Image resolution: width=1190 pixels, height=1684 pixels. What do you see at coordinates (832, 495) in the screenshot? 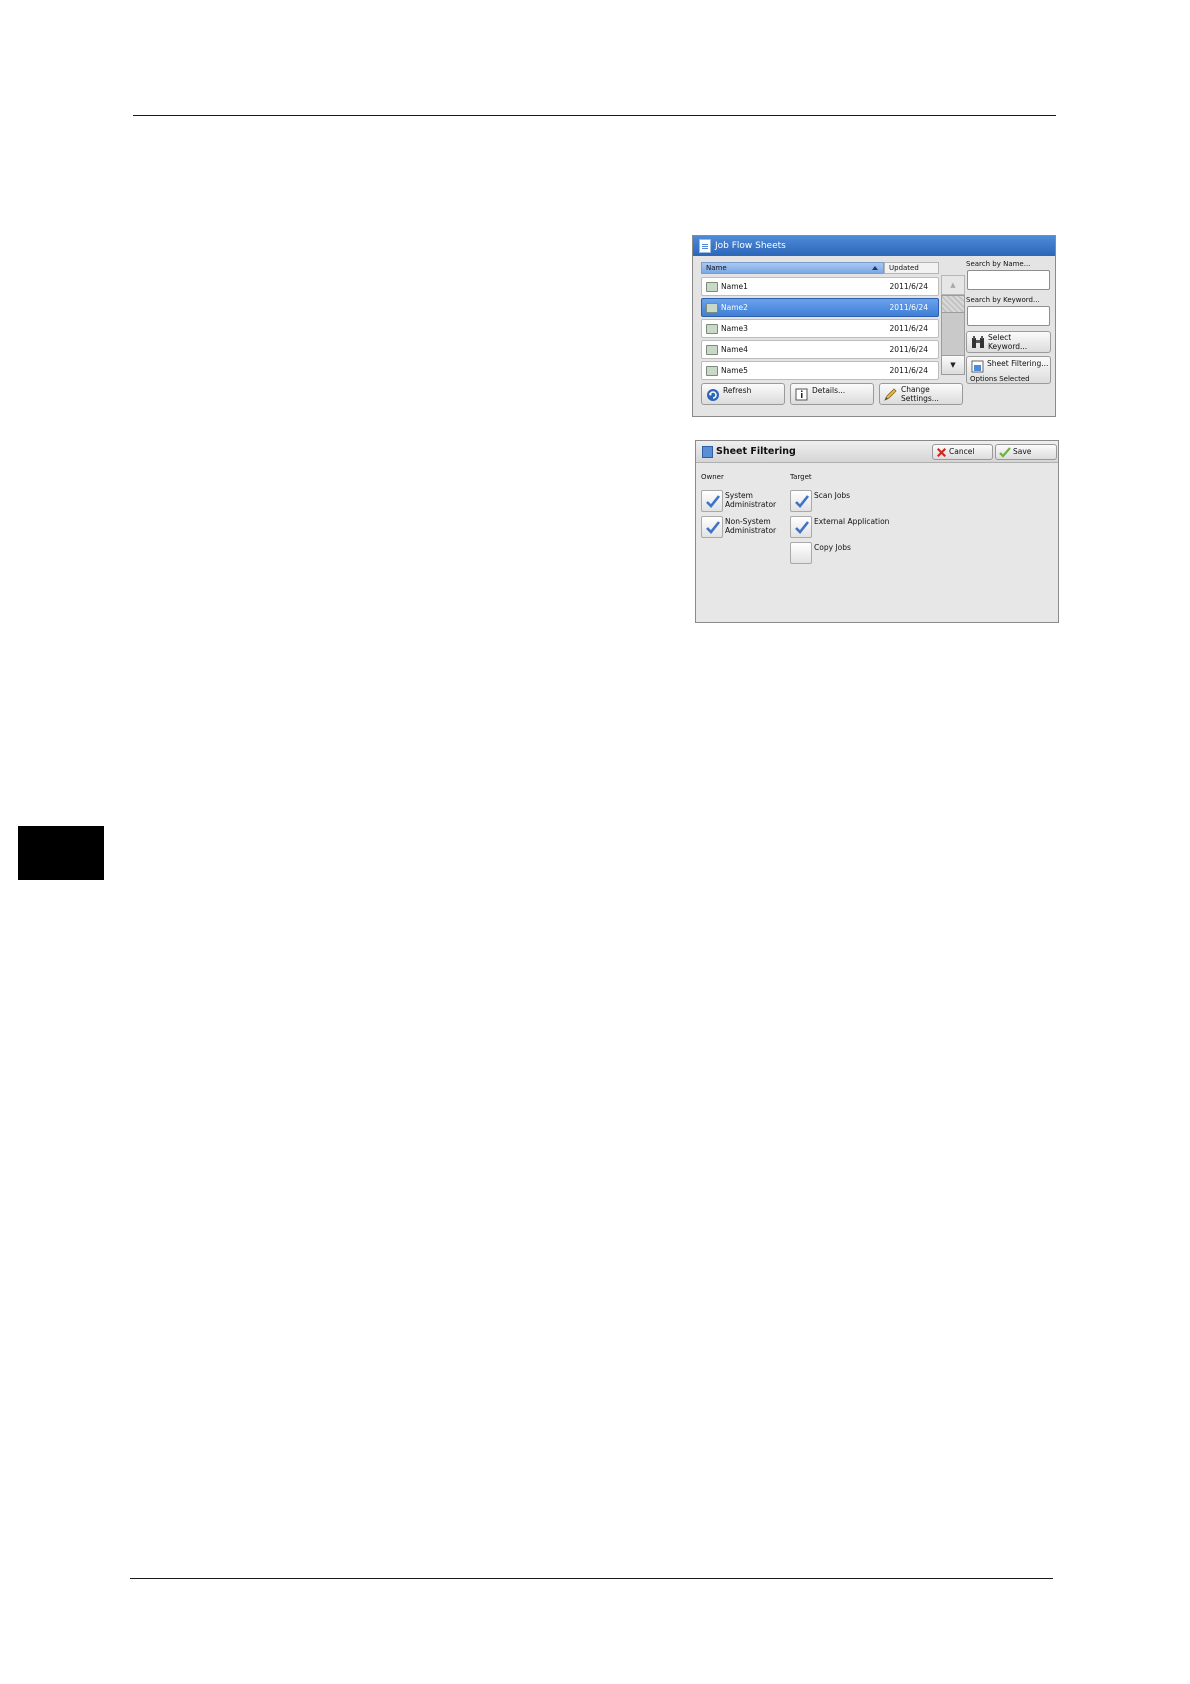
I see `target-option-label: Scan Jobs` at bounding box center [832, 495].